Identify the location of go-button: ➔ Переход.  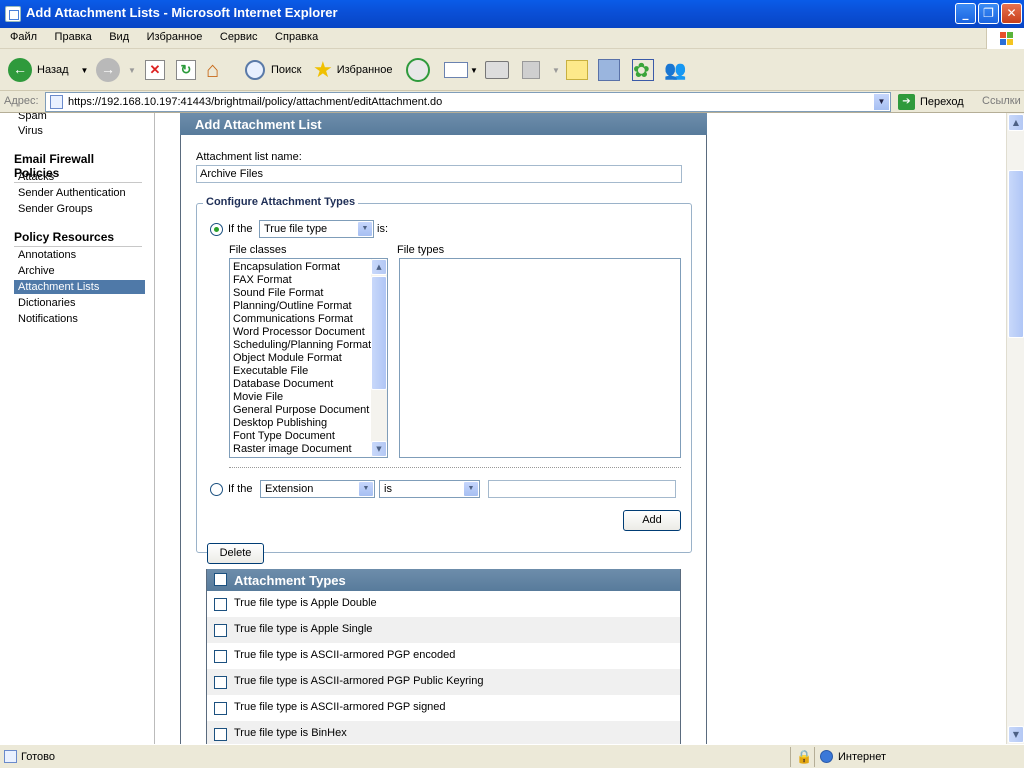
(931, 102).